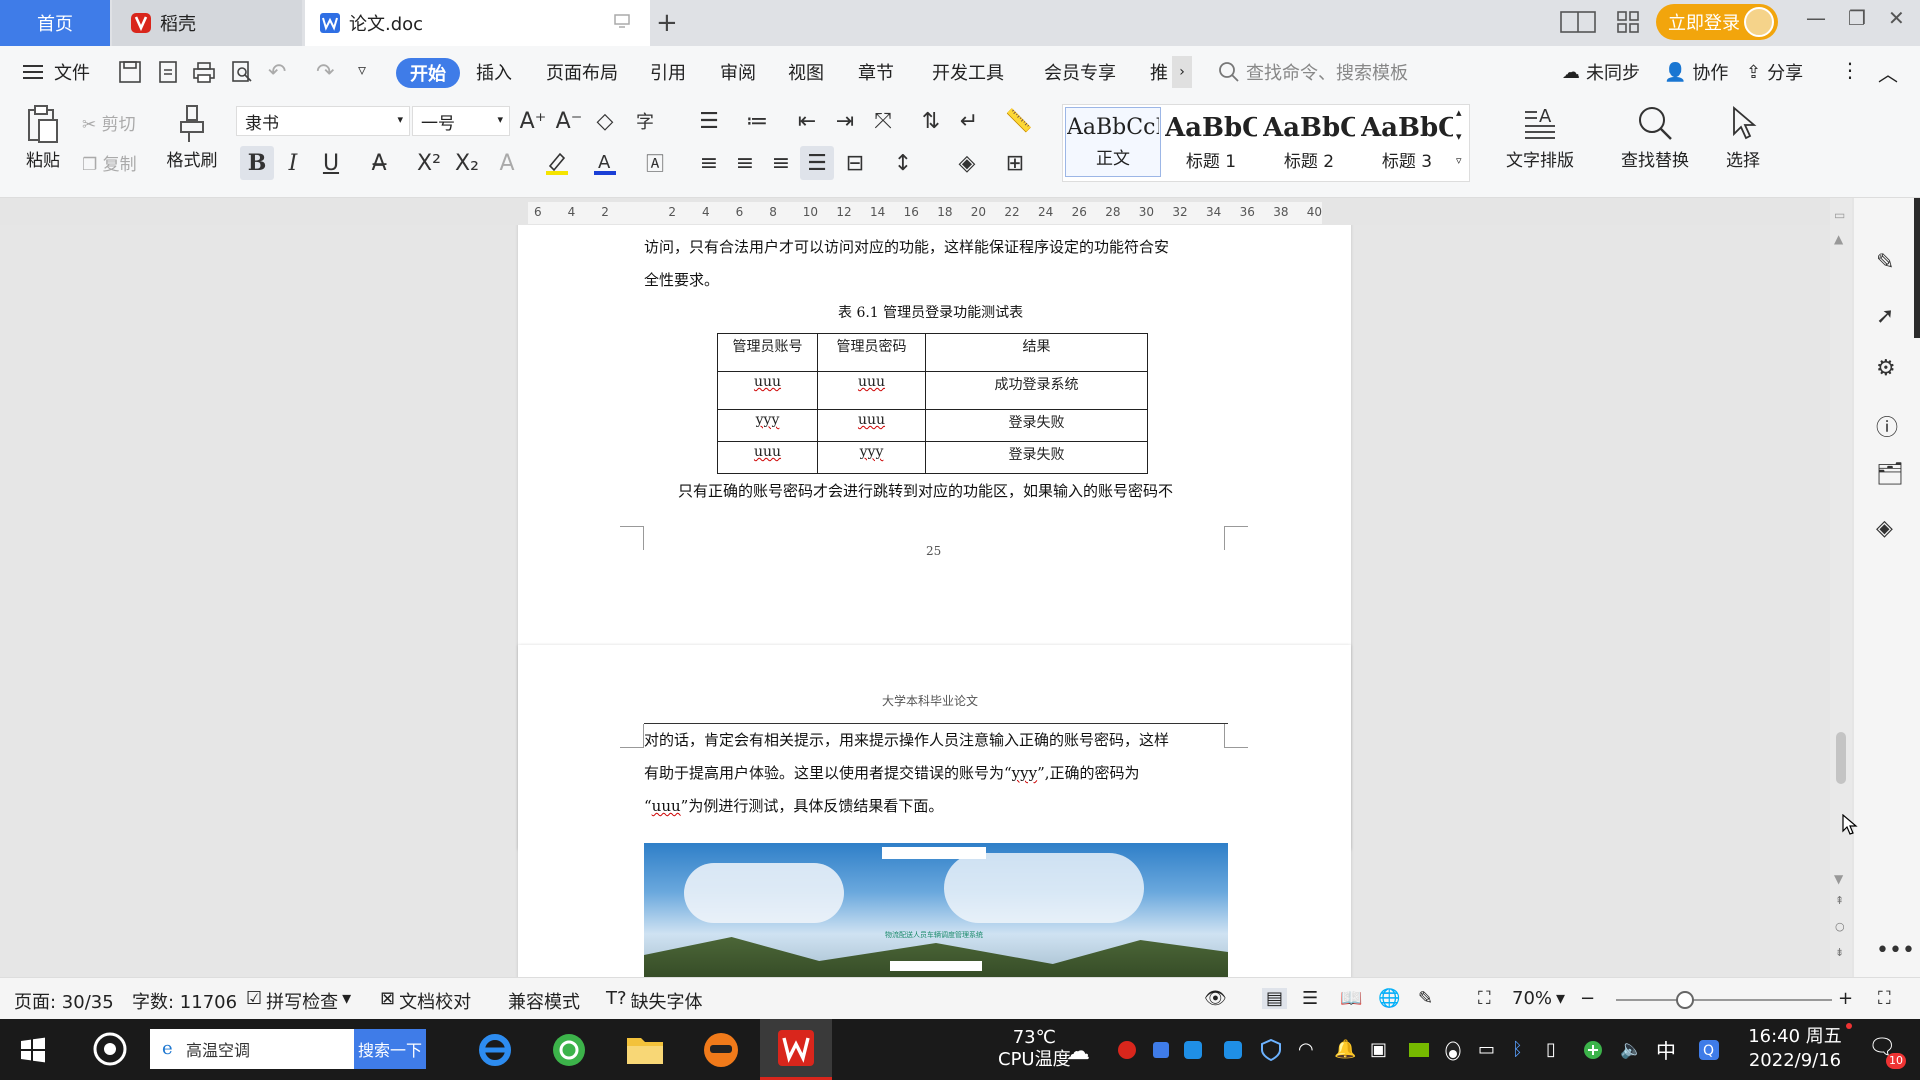  Describe the element at coordinates (477, 23) in the screenshot. I see `tab-document: 论文.doc` at that location.